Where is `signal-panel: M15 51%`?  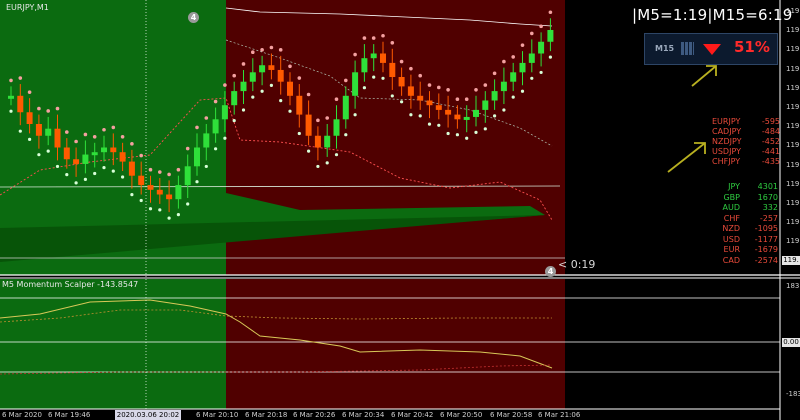 signal-panel: M15 51% is located at coordinates (711, 49).